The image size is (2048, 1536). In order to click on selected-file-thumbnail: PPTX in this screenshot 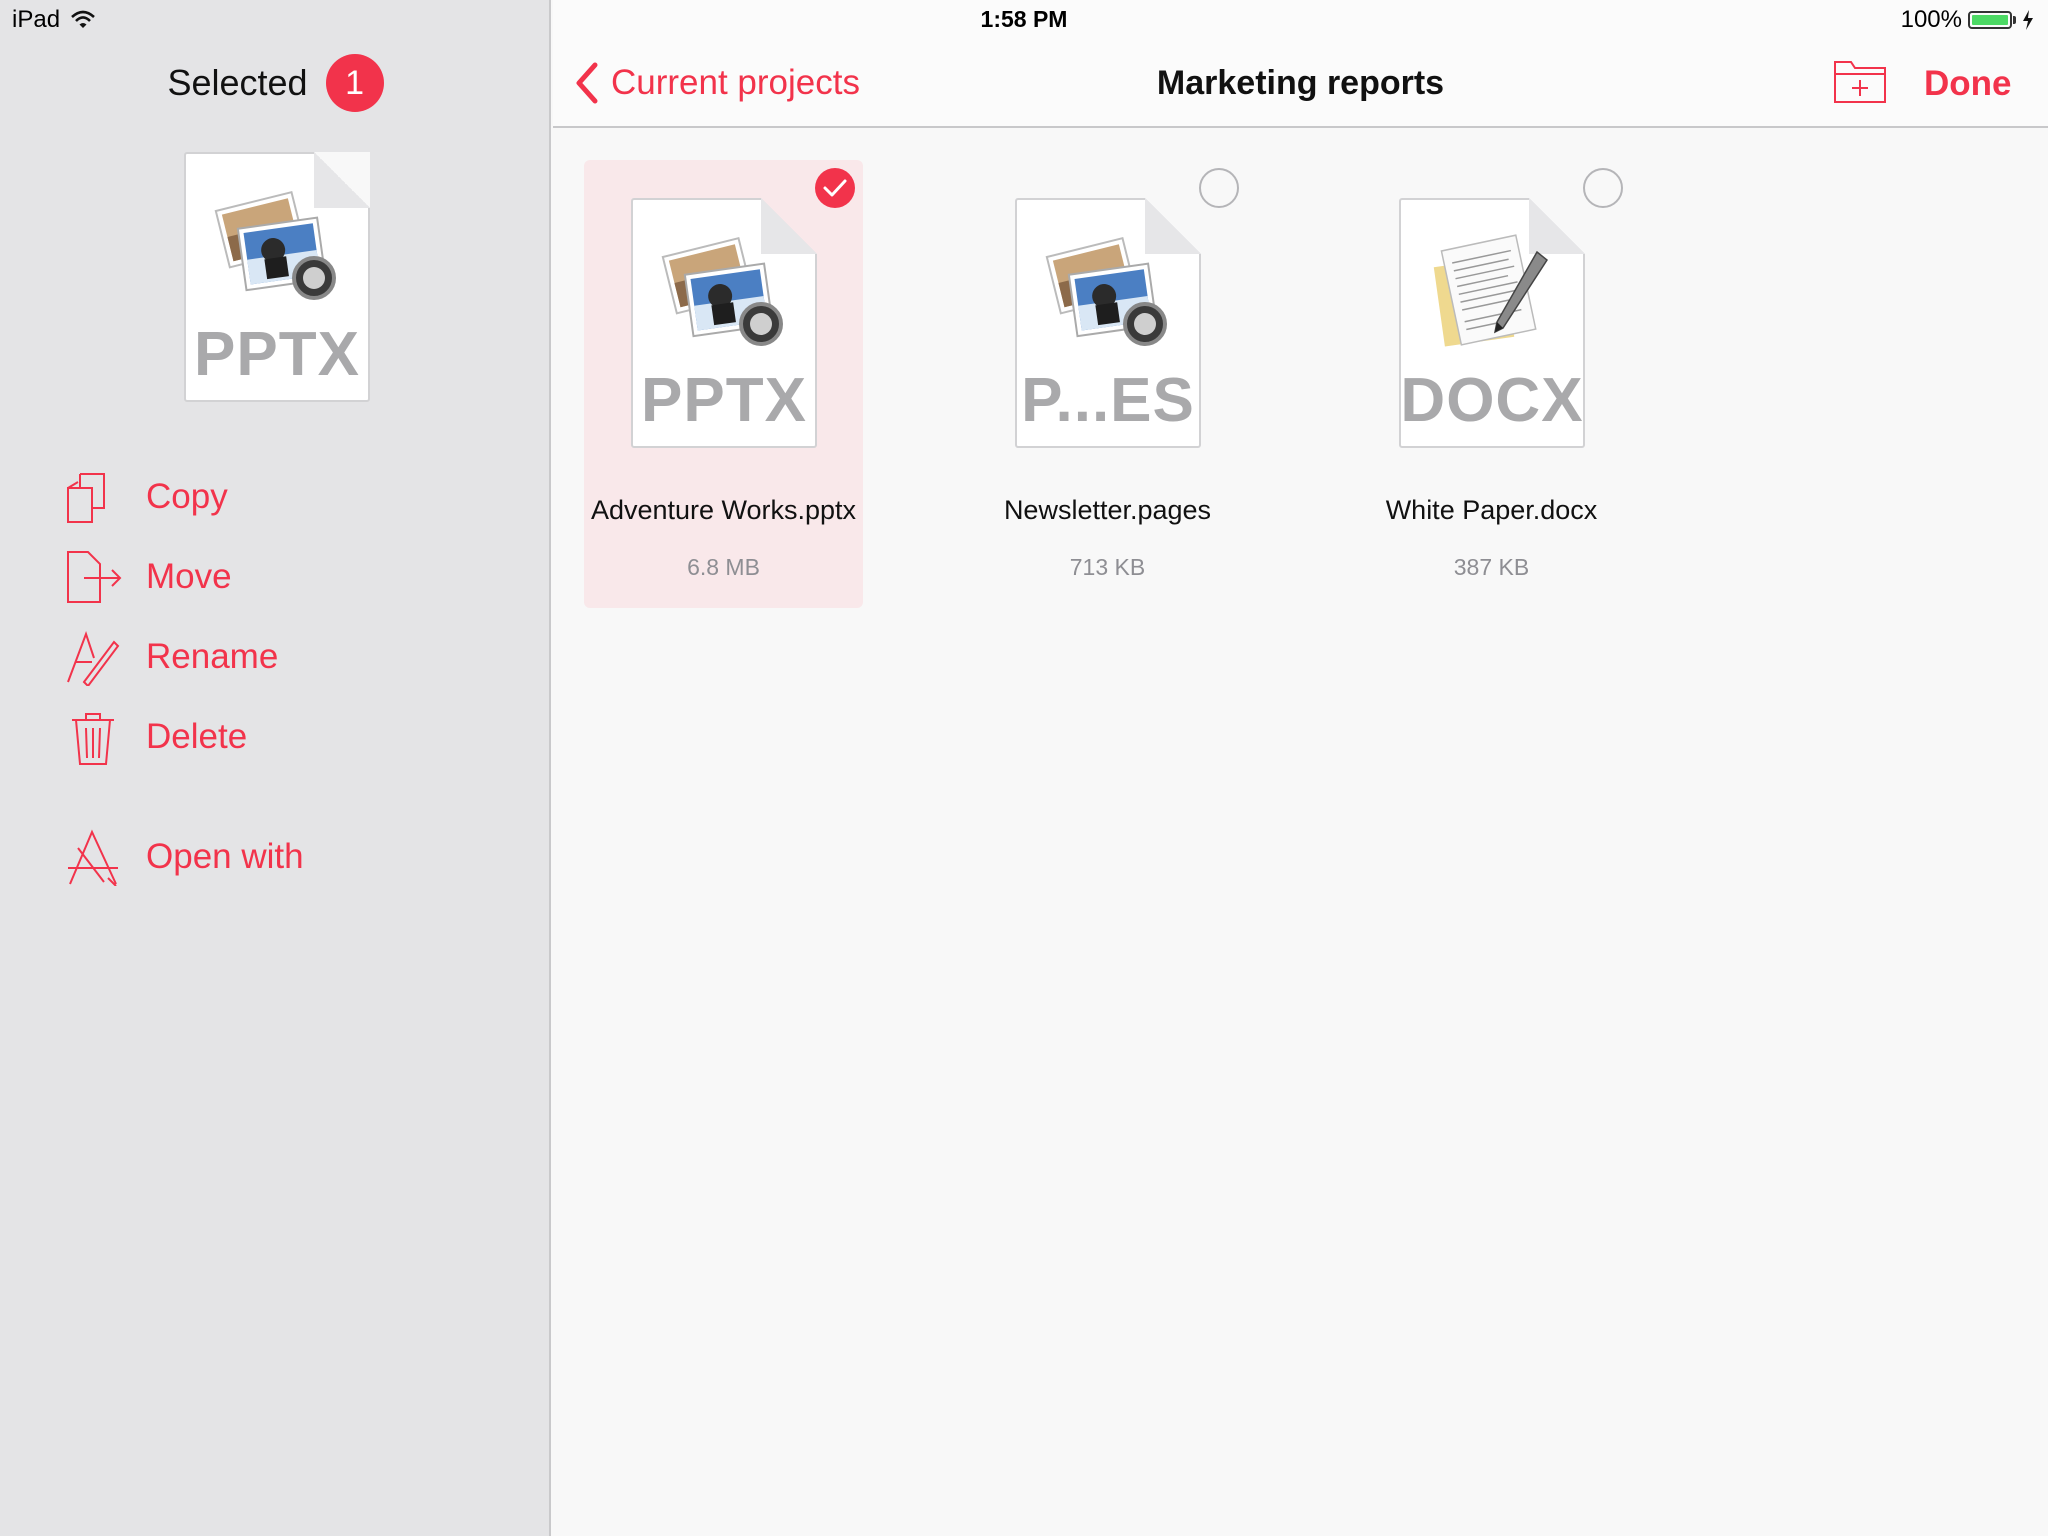, I will do `click(277, 277)`.